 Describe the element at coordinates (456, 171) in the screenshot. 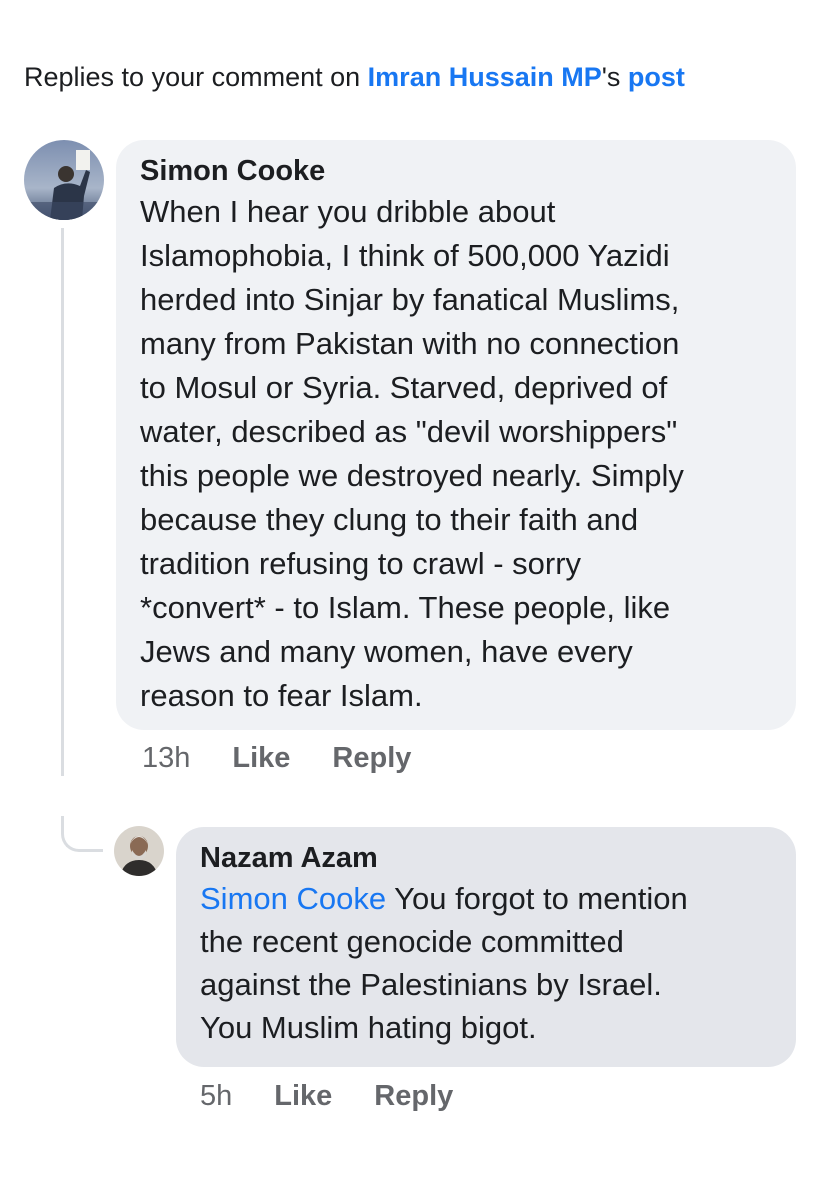

I see `comment-author: Simon Cooke` at that location.